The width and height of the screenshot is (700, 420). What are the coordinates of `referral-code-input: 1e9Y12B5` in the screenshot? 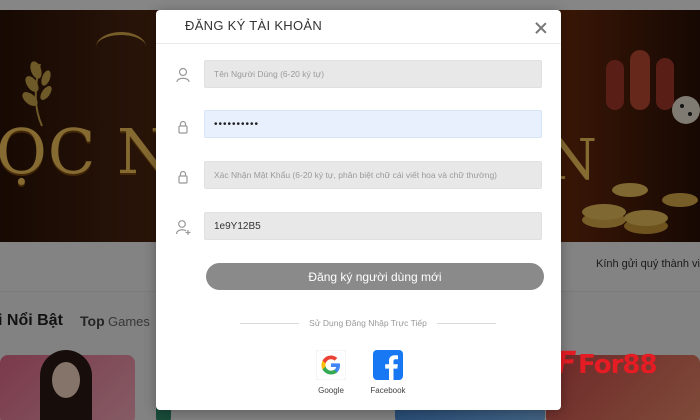 It's located at (373, 226).